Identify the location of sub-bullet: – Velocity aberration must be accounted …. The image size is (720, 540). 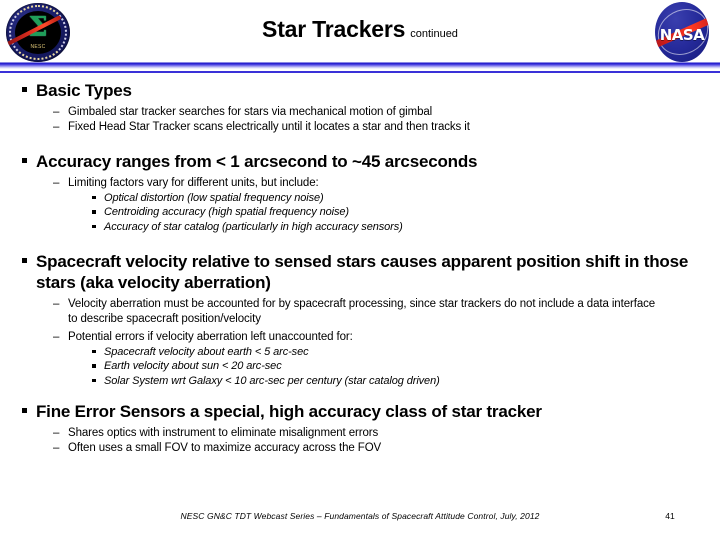
(360, 311).